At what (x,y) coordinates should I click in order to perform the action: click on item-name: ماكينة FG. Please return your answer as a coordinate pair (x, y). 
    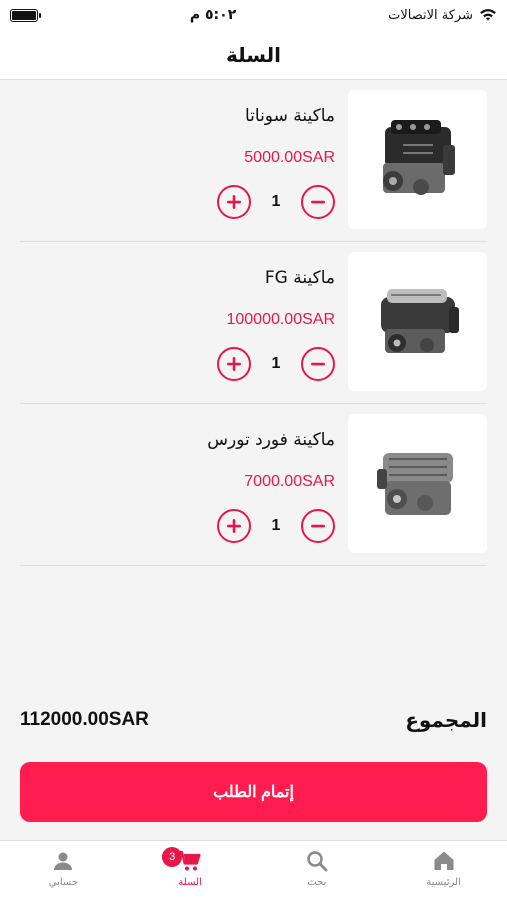
    Looking at the image, I should click on (299, 278).